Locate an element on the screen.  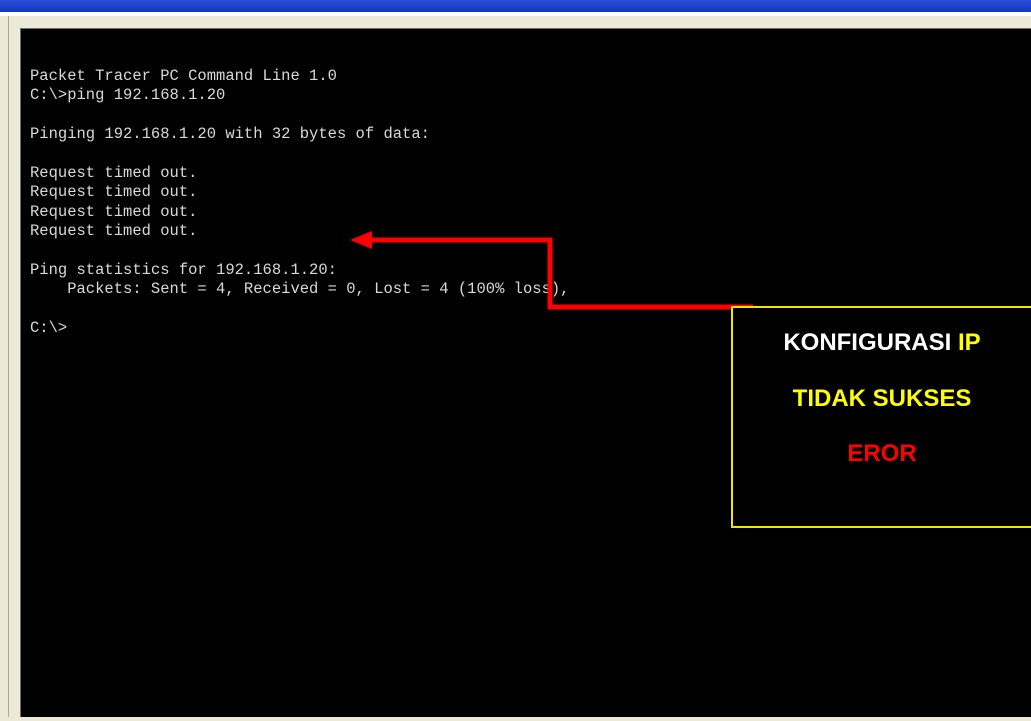
console-line: Packet Tracer PC Command Line 1.0 is located at coordinates (183, 76).